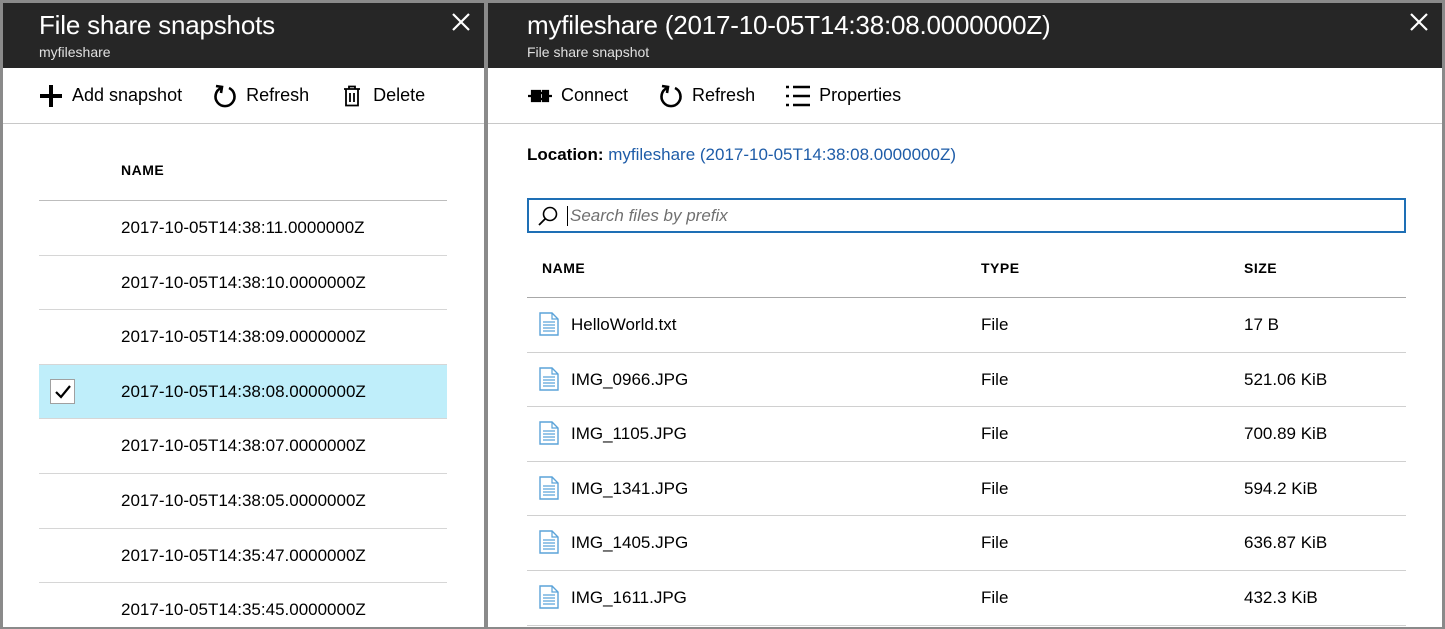 This screenshot has width=1445, height=629. I want to click on snapshot-name: 2017-10-05T14:38:10.0000000Z, so click(243, 282).